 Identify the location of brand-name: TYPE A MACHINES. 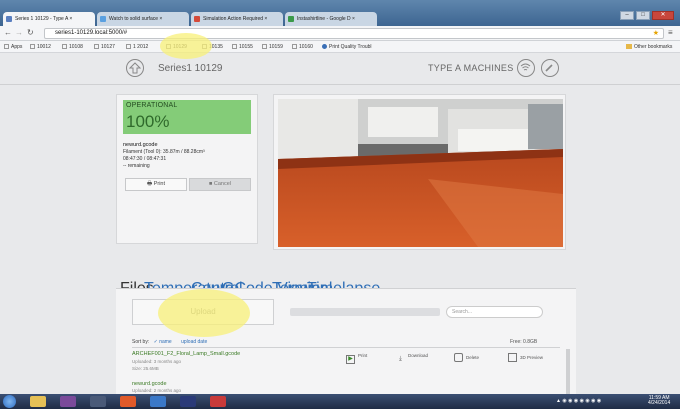
(471, 68).